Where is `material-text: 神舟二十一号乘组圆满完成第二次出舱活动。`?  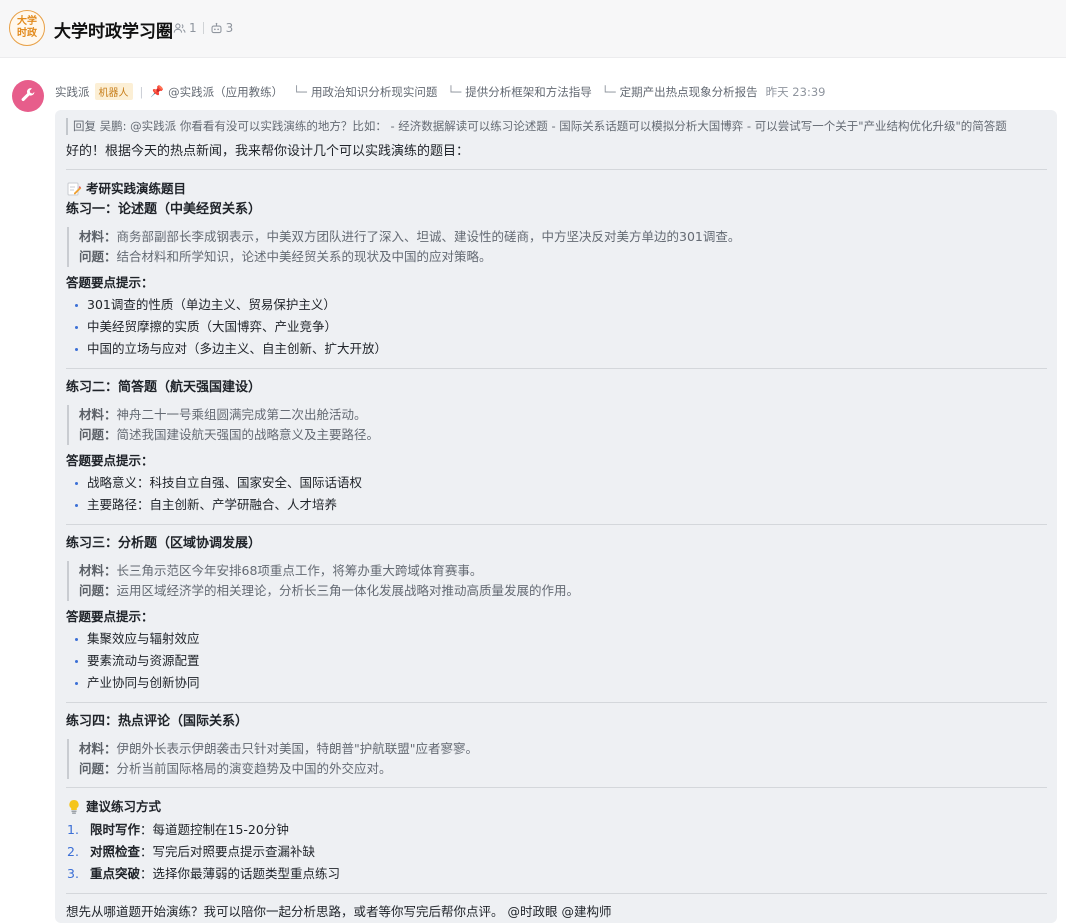 material-text: 神舟二十一号乘组圆满完成第二次出舱活动。 is located at coordinates (241, 414).